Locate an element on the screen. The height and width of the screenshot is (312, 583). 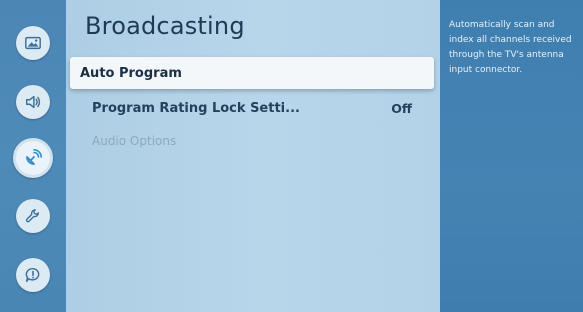
support-icon is located at coordinates (32, 275).